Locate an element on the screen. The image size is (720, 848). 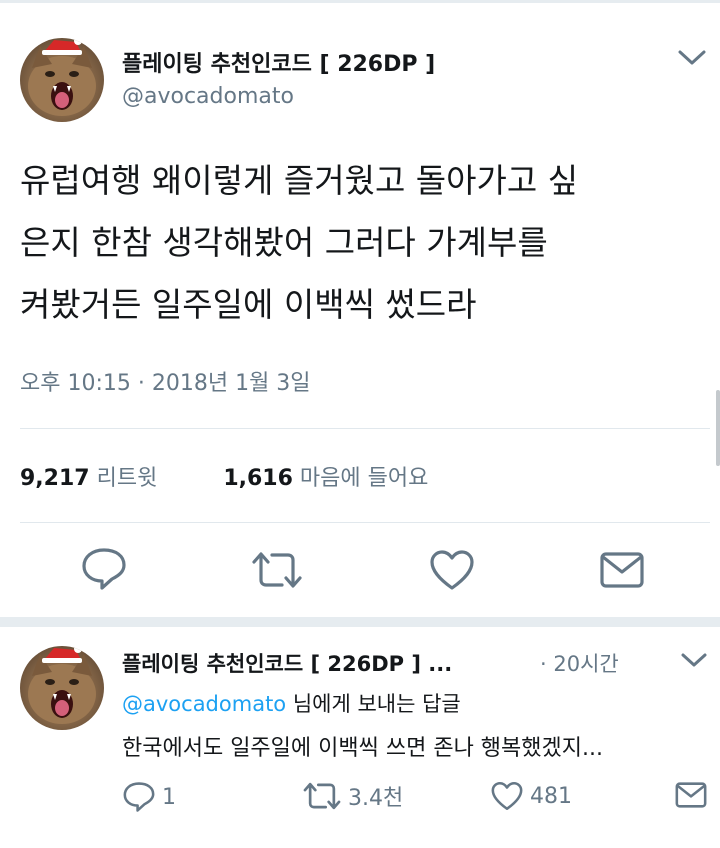
tweet-text-line: 켜봤거든 일주일에 이백씩 썼드라 is located at coordinates (248, 304).